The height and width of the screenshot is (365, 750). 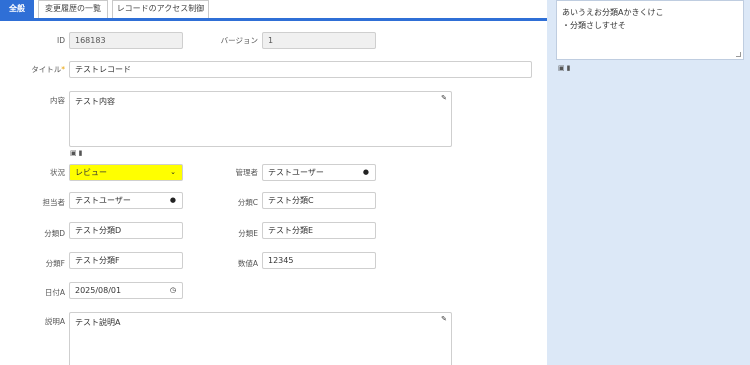 I want to click on tab-access-control: レコードのアクセス制御, so click(x=160, y=9).